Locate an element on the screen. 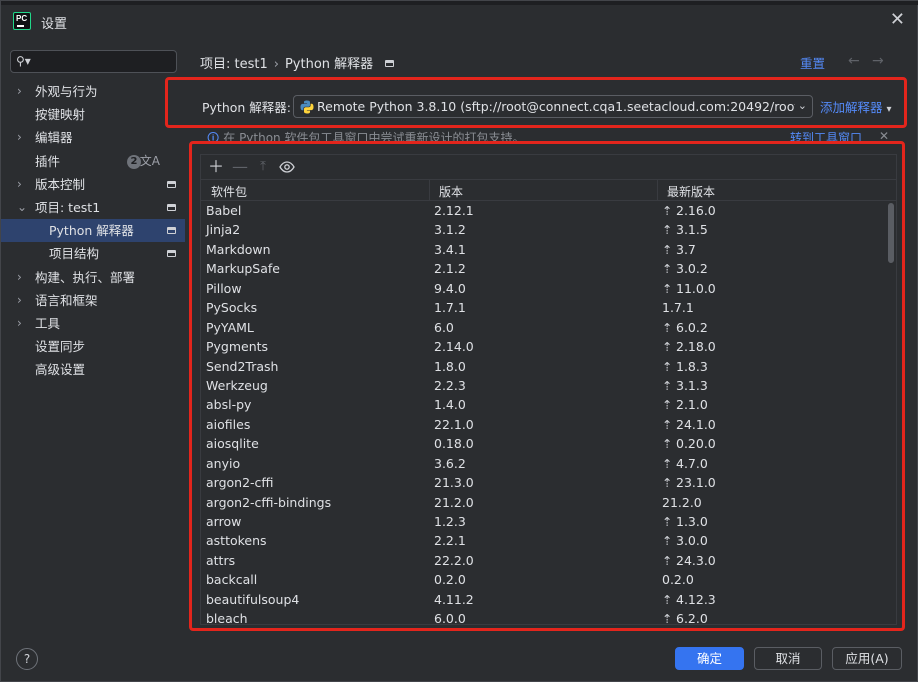 The width and height of the screenshot is (918, 682). table-row: aiofiles 22.1.0 ⇡ 24.1.0 is located at coordinates (544, 424).